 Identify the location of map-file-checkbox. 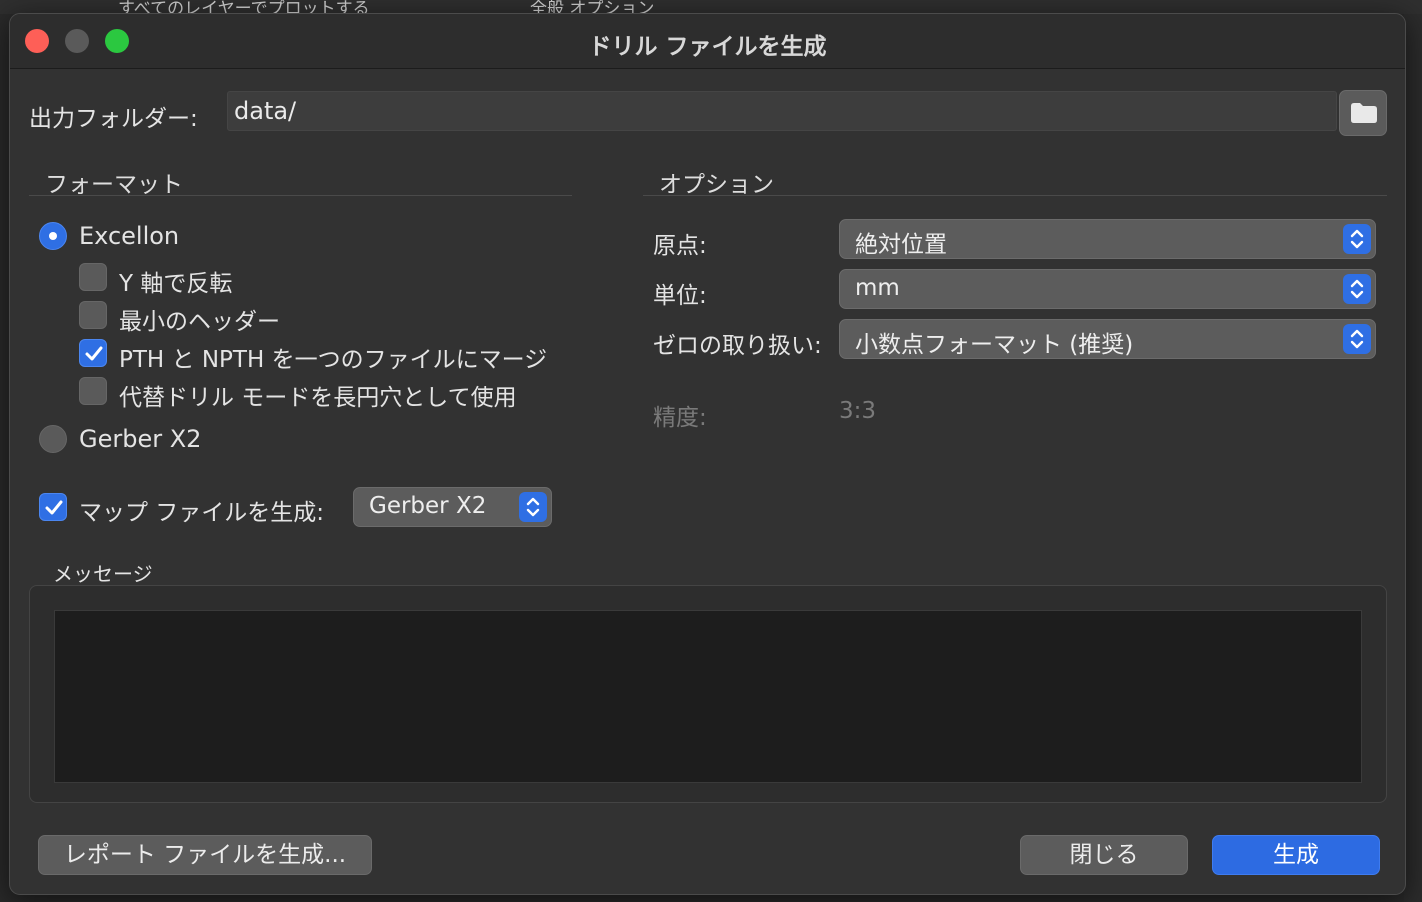
(53, 507).